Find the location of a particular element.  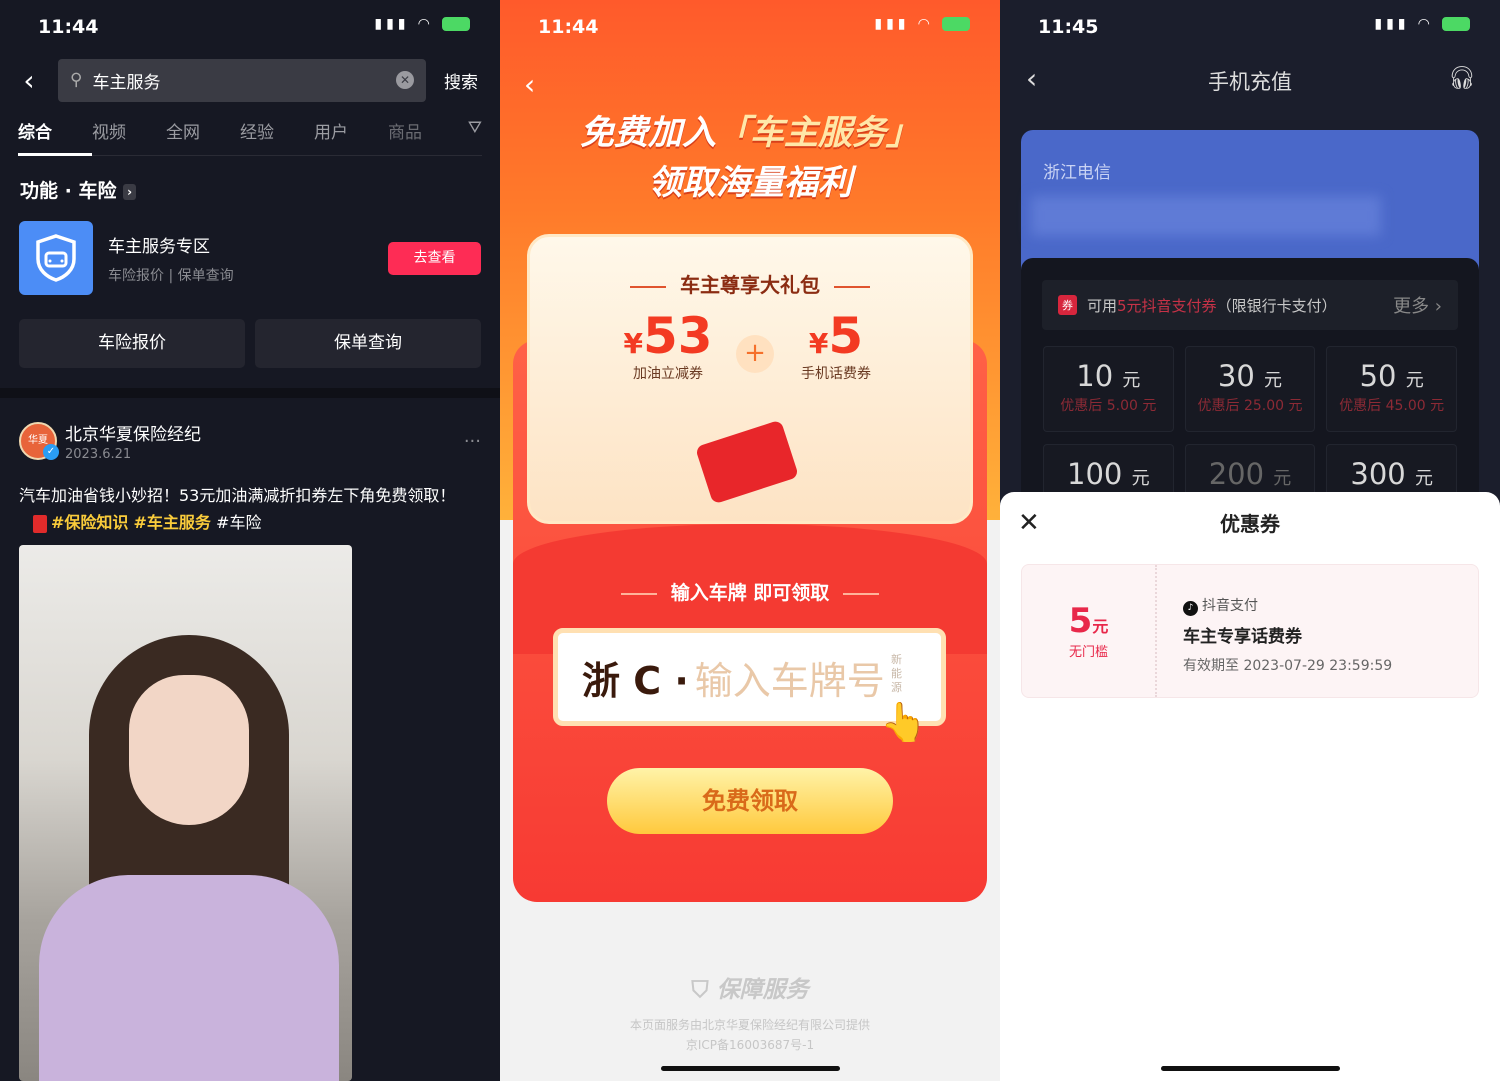

fuel-coupon: ¥53 加油立减券 is located at coordinates (668, 345).